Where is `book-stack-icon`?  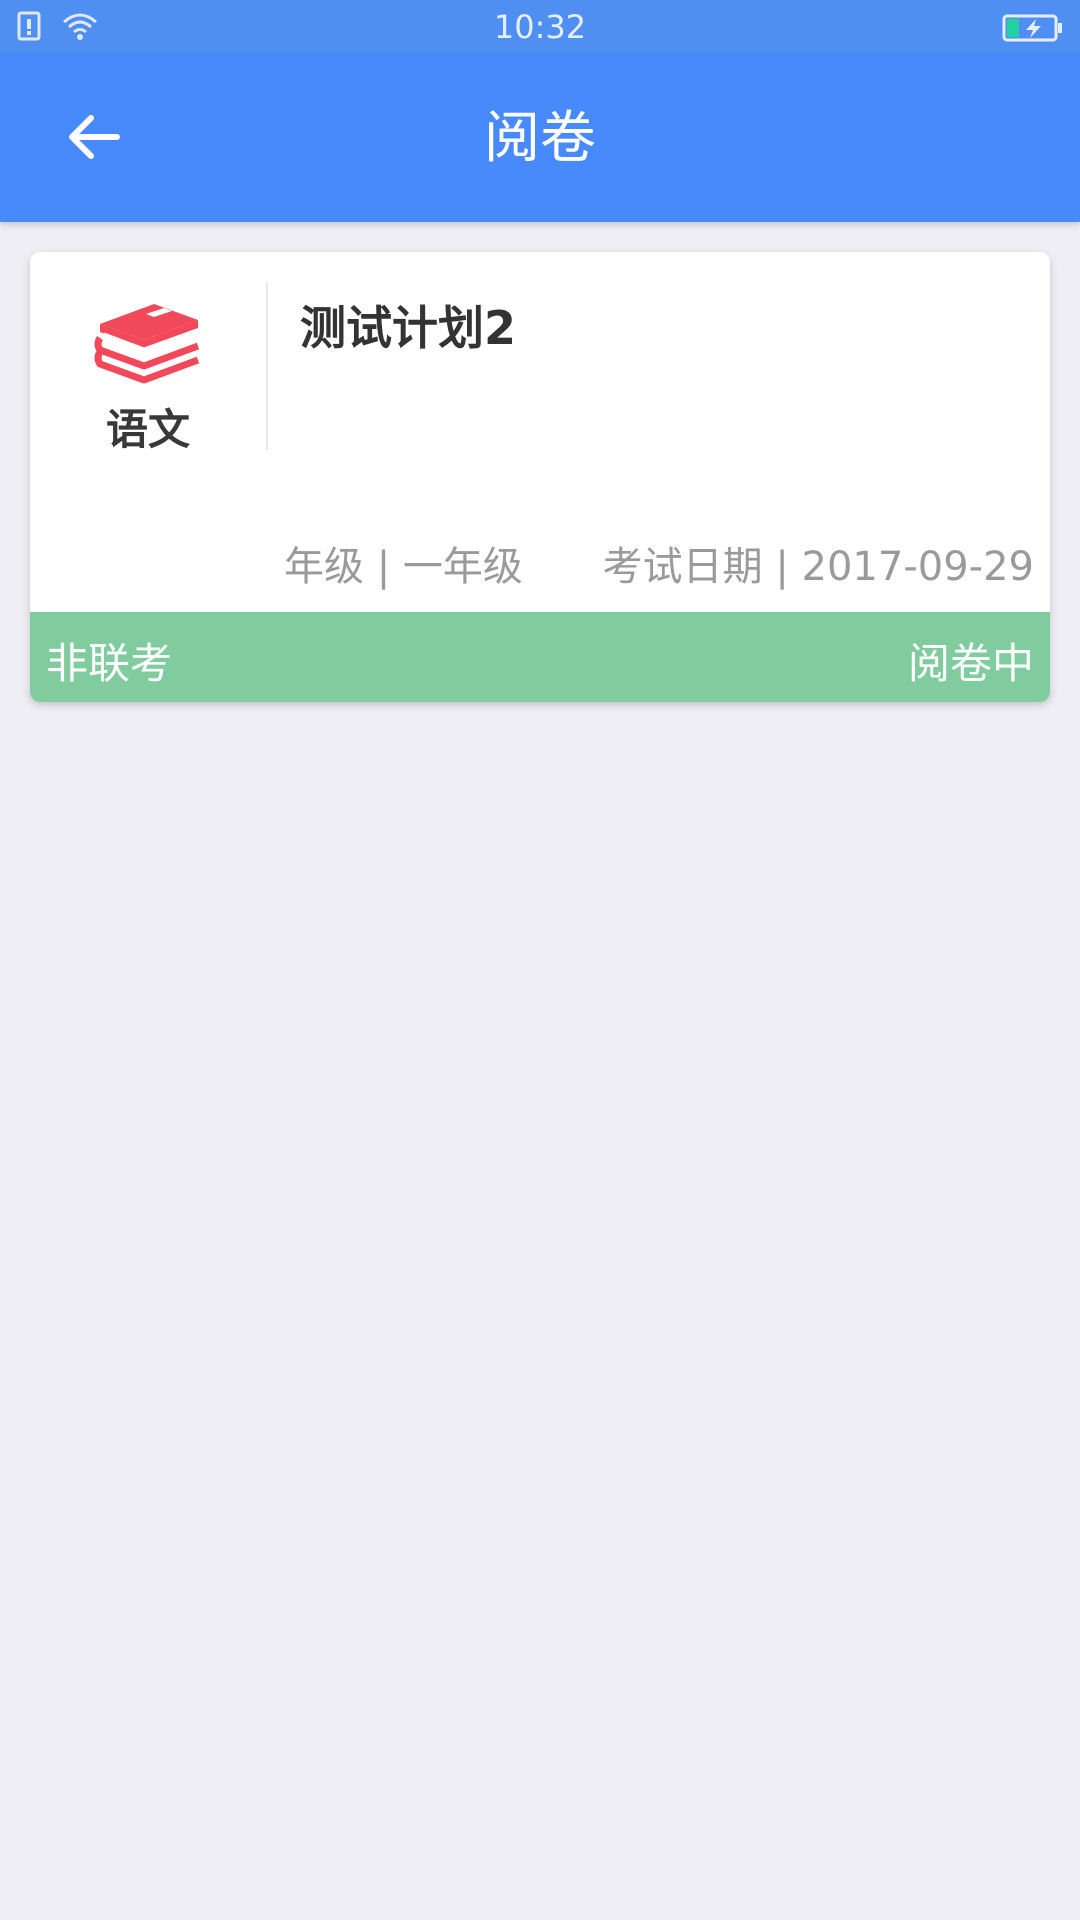
book-stack-icon is located at coordinates (148, 341).